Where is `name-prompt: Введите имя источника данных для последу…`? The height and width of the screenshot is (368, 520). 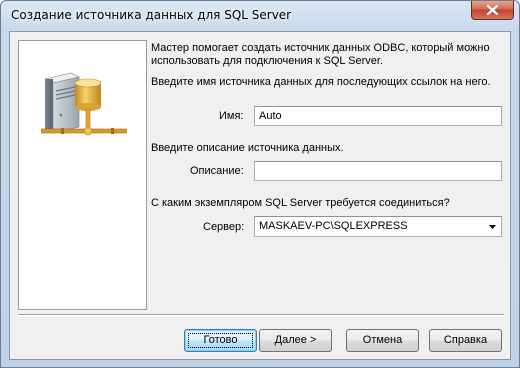 name-prompt: Введите имя источника данных для последу… is located at coordinates (321, 82).